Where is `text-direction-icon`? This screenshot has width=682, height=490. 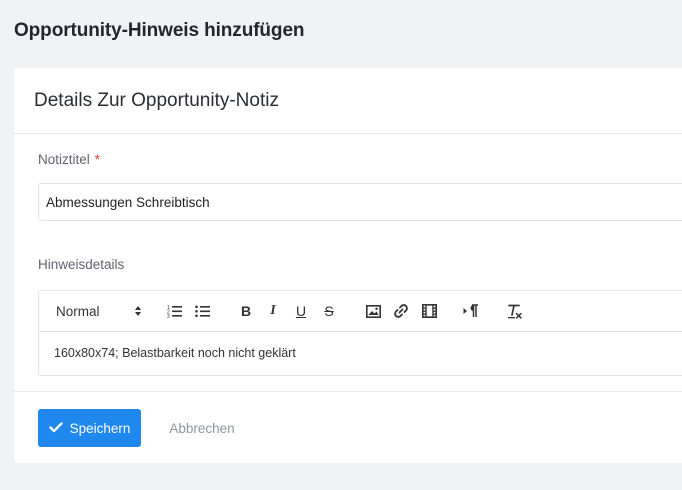 text-direction-icon is located at coordinates (471, 311).